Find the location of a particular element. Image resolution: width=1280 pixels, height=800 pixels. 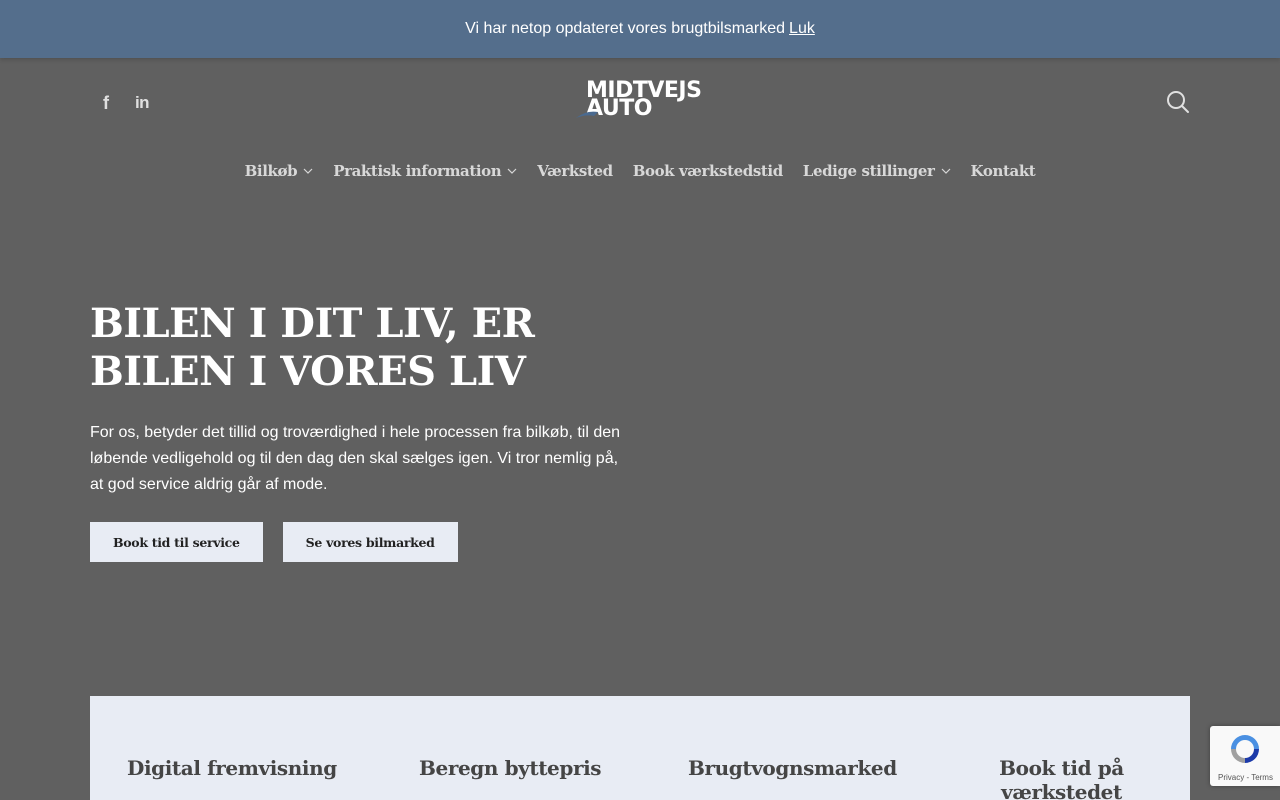

recaptcha-icon is located at coordinates (1245, 749).